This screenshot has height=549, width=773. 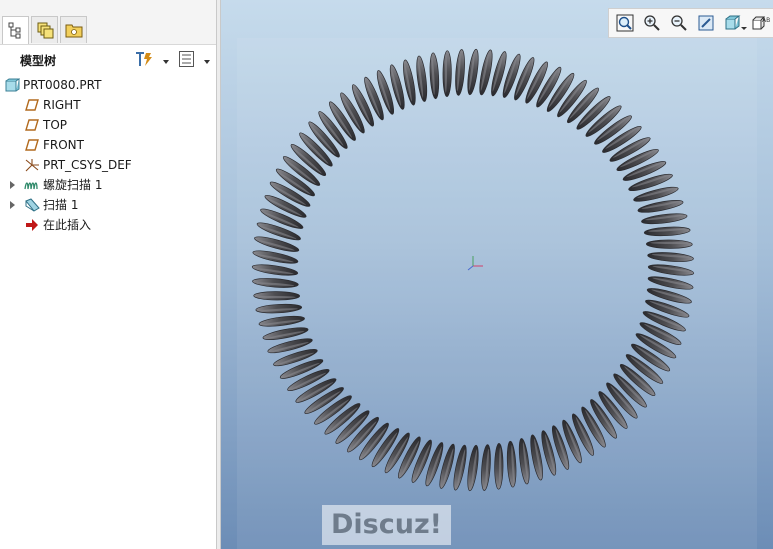 I want to click on coordinate-system-icon, so click(x=32, y=165).